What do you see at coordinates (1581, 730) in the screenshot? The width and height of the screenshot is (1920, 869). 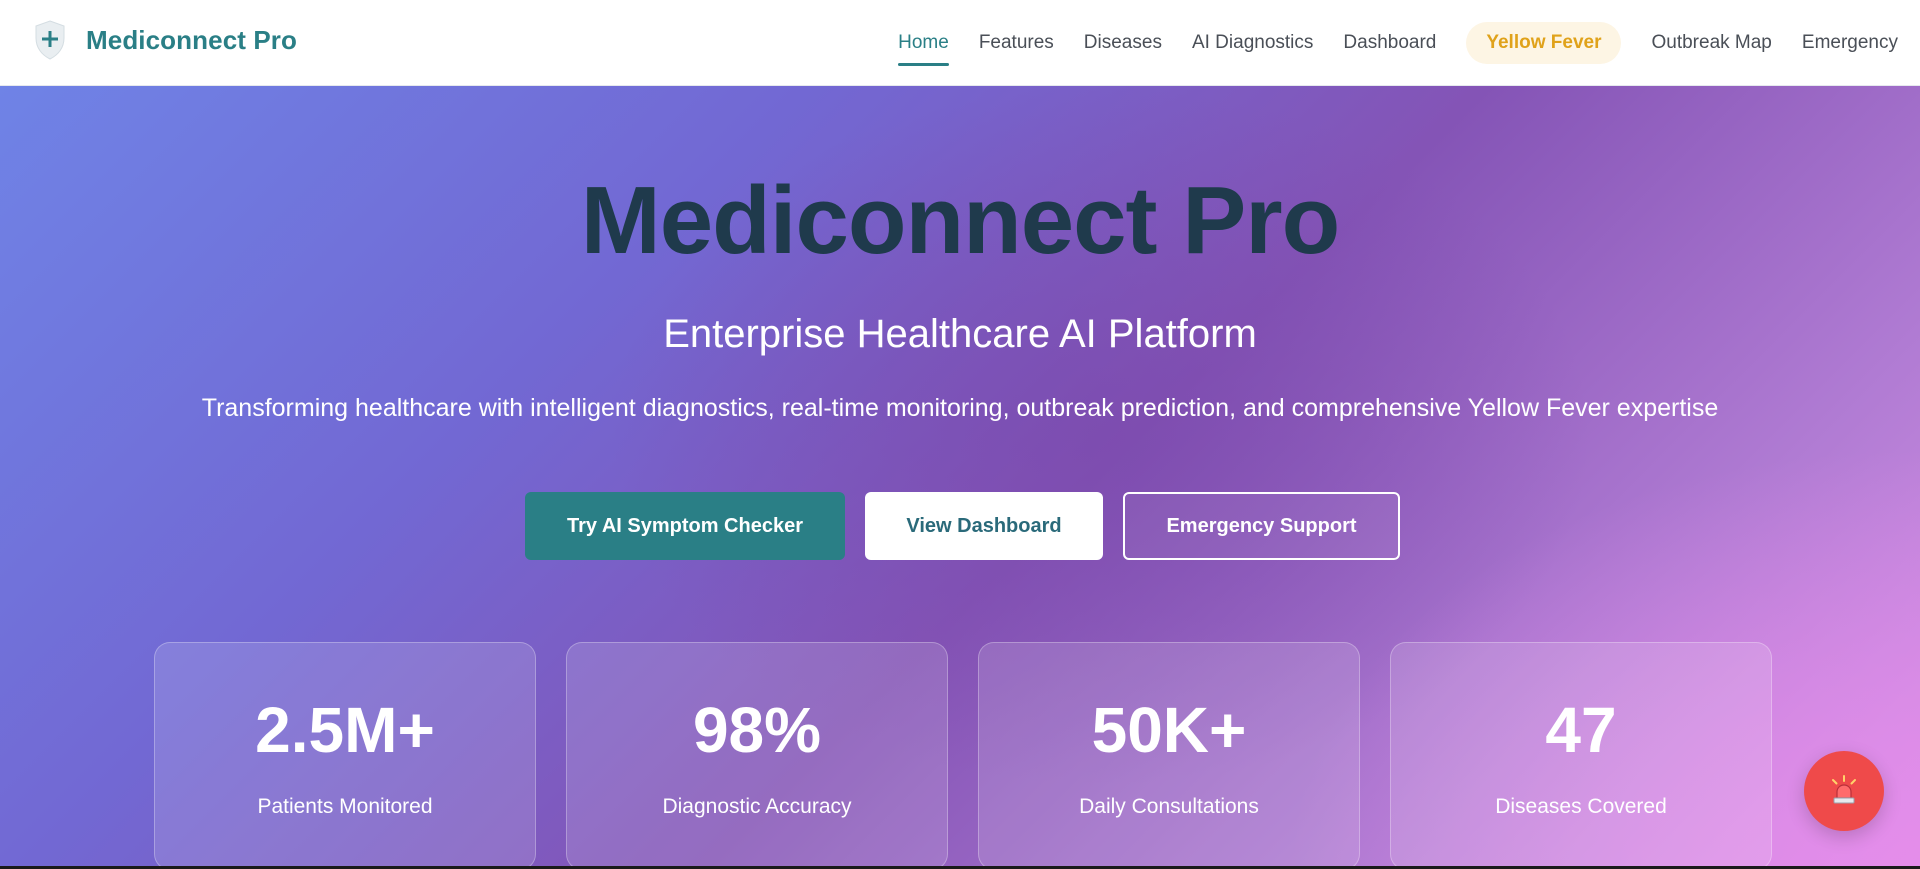 I see `stat-value: 47` at bounding box center [1581, 730].